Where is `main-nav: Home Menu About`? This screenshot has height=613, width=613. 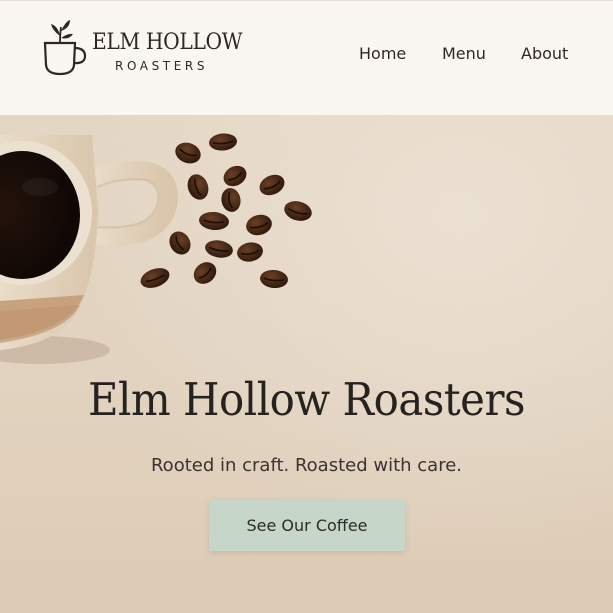 main-nav: Home Menu About is located at coordinates (306, 56).